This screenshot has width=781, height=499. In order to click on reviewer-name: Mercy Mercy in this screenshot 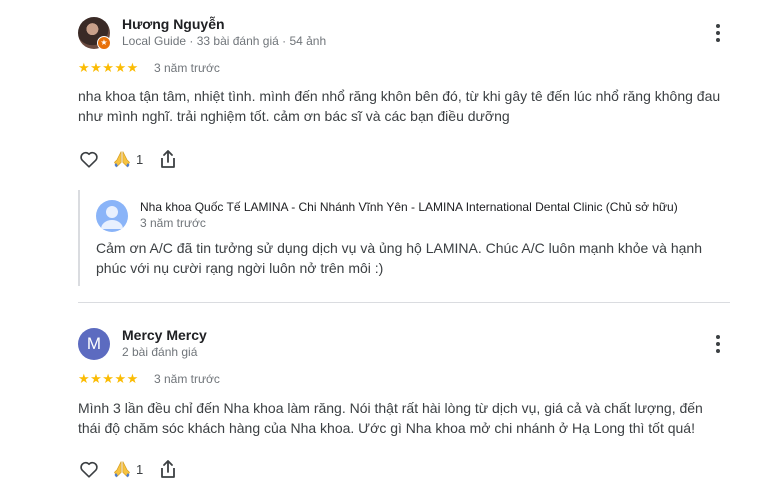, I will do `click(164, 335)`.